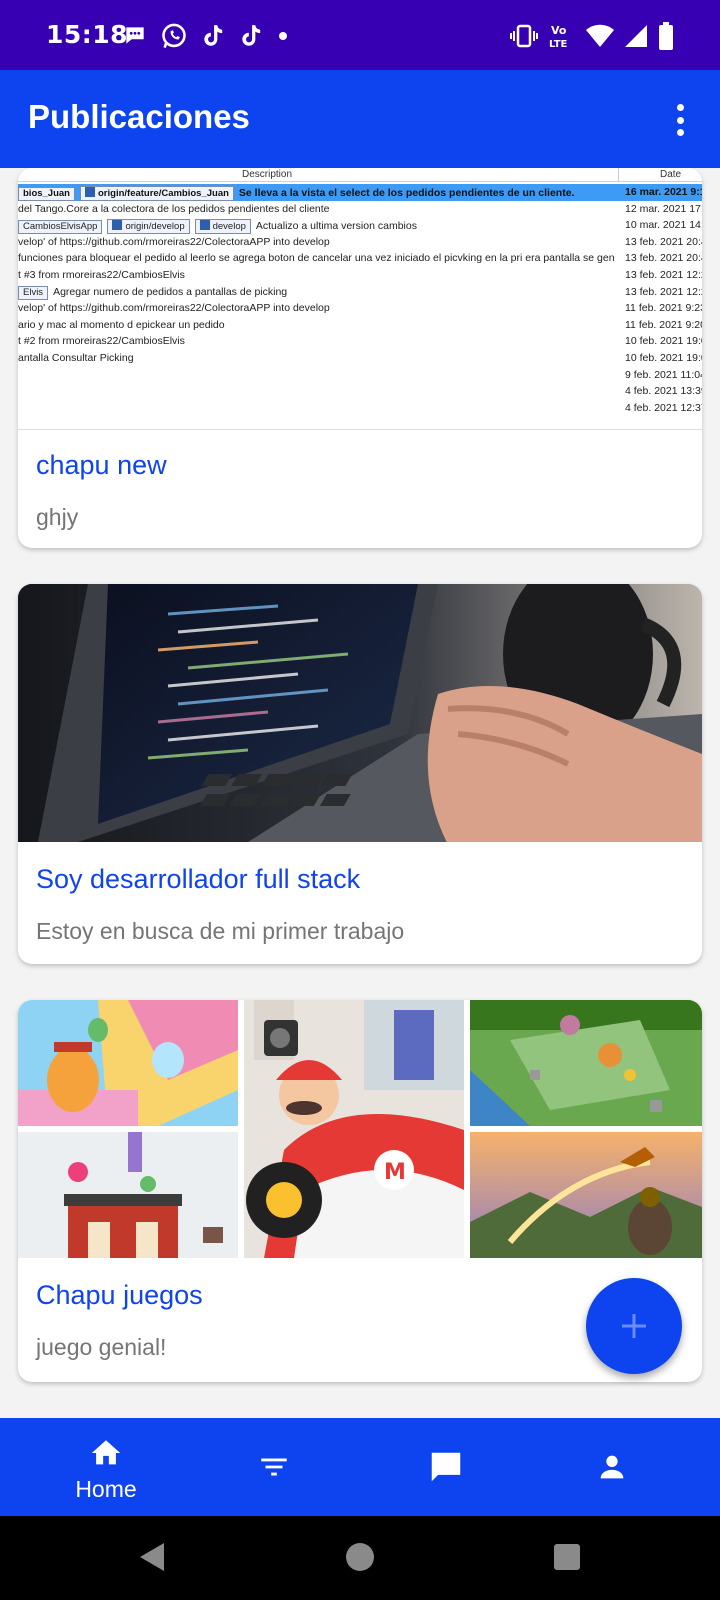 The image size is (720, 1600). I want to click on vibrate-icon, so click(524, 36).